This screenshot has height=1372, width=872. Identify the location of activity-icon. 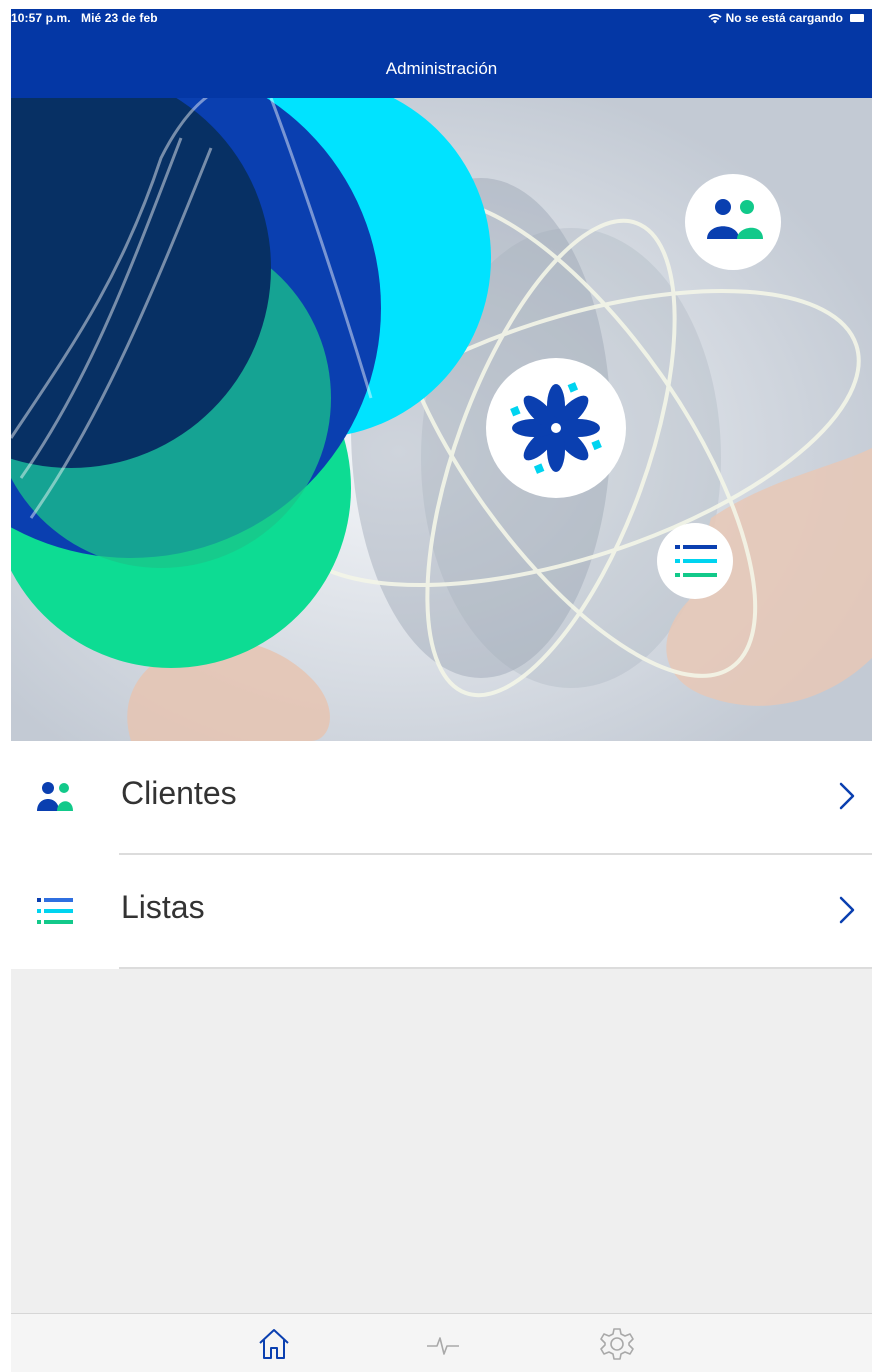
(443, 1346).